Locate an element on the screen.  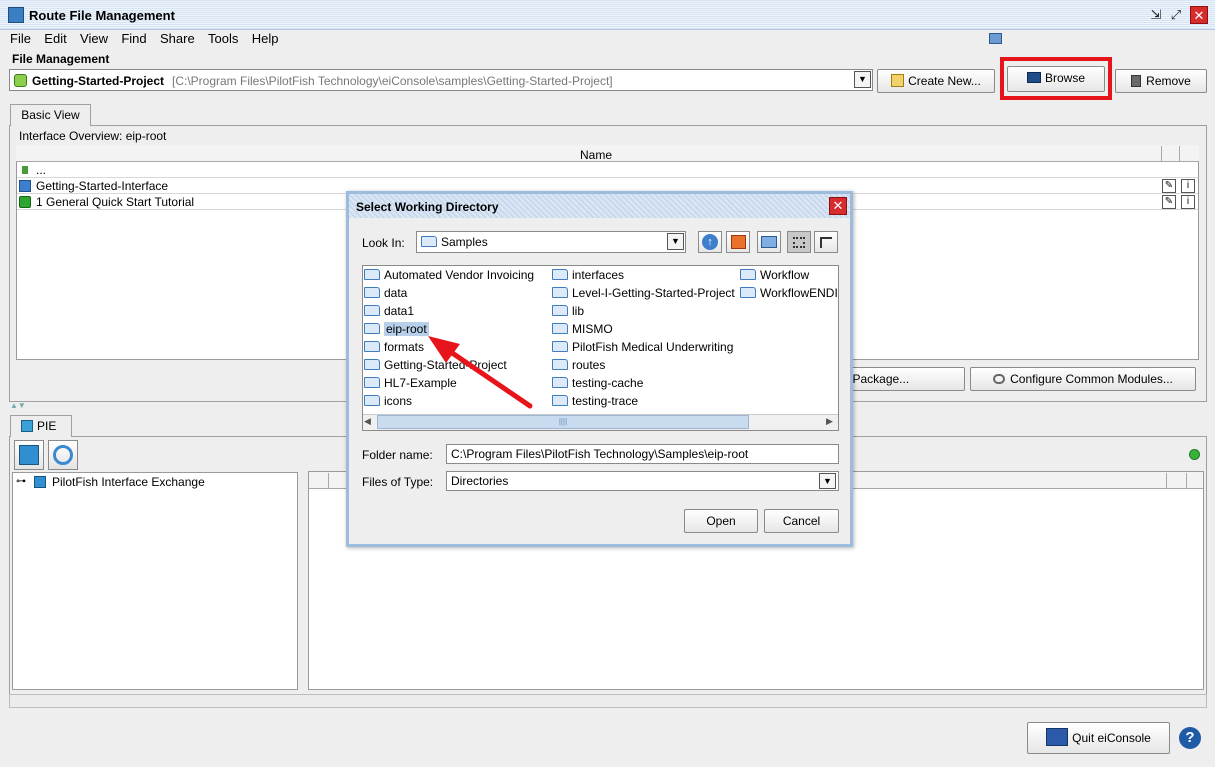
help-icon: ? is located at coordinates (1190, 738).